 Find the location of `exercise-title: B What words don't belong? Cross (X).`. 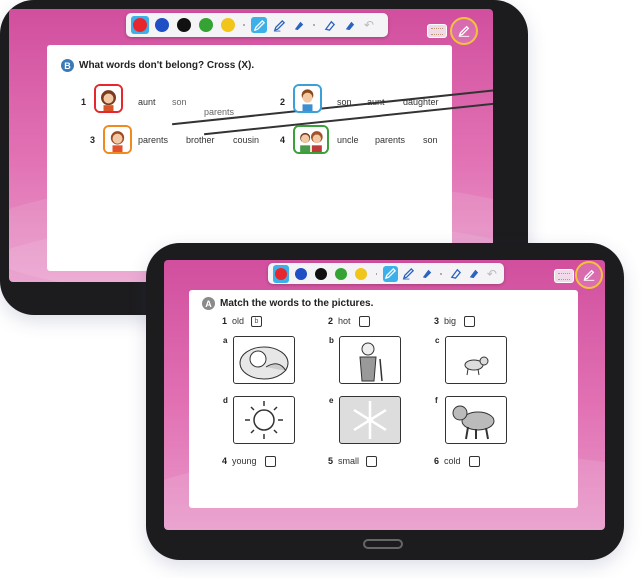

exercise-title: B What words don't belong? Cross (X). is located at coordinates (157, 65).